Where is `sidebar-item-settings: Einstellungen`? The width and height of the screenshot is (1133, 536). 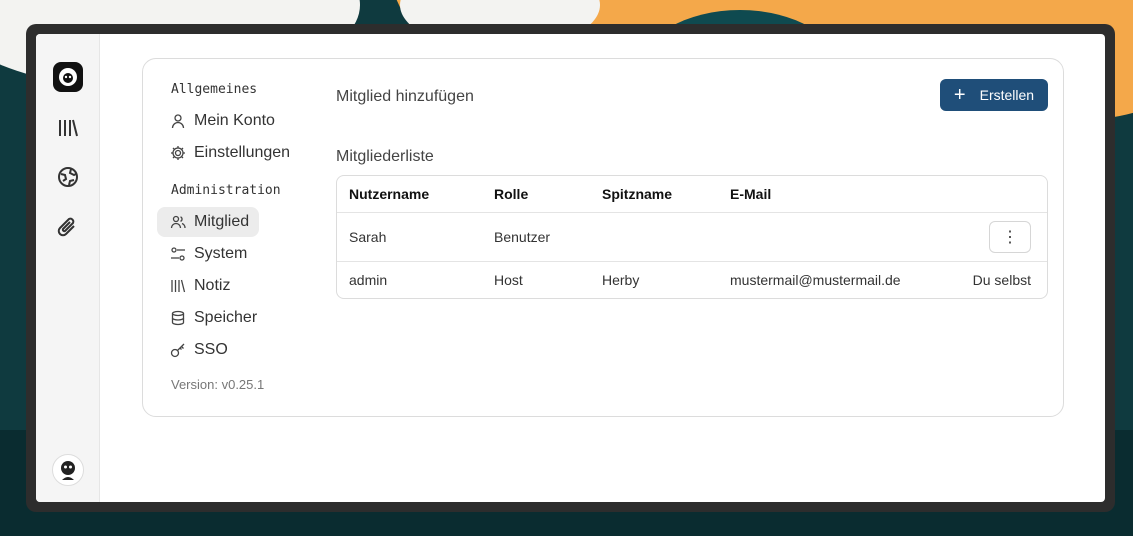
sidebar-item-settings: Einstellungen is located at coordinates (228, 153).